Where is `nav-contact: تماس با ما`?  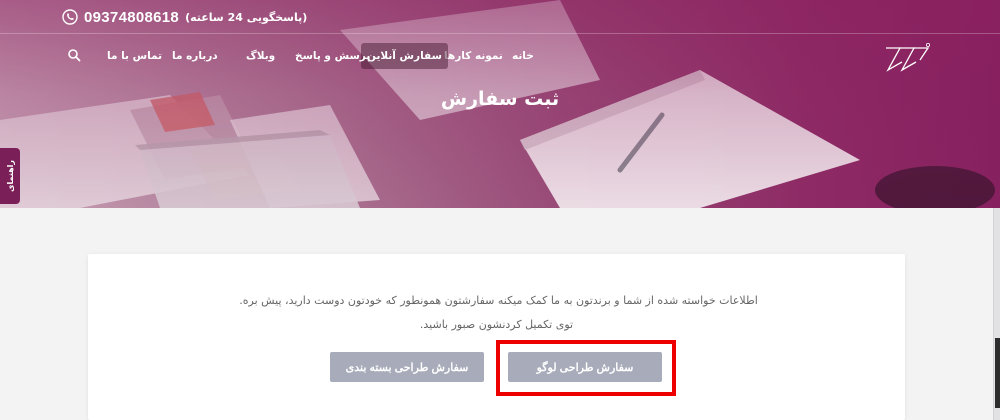 nav-contact: تماس با ما is located at coordinates (134, 56).